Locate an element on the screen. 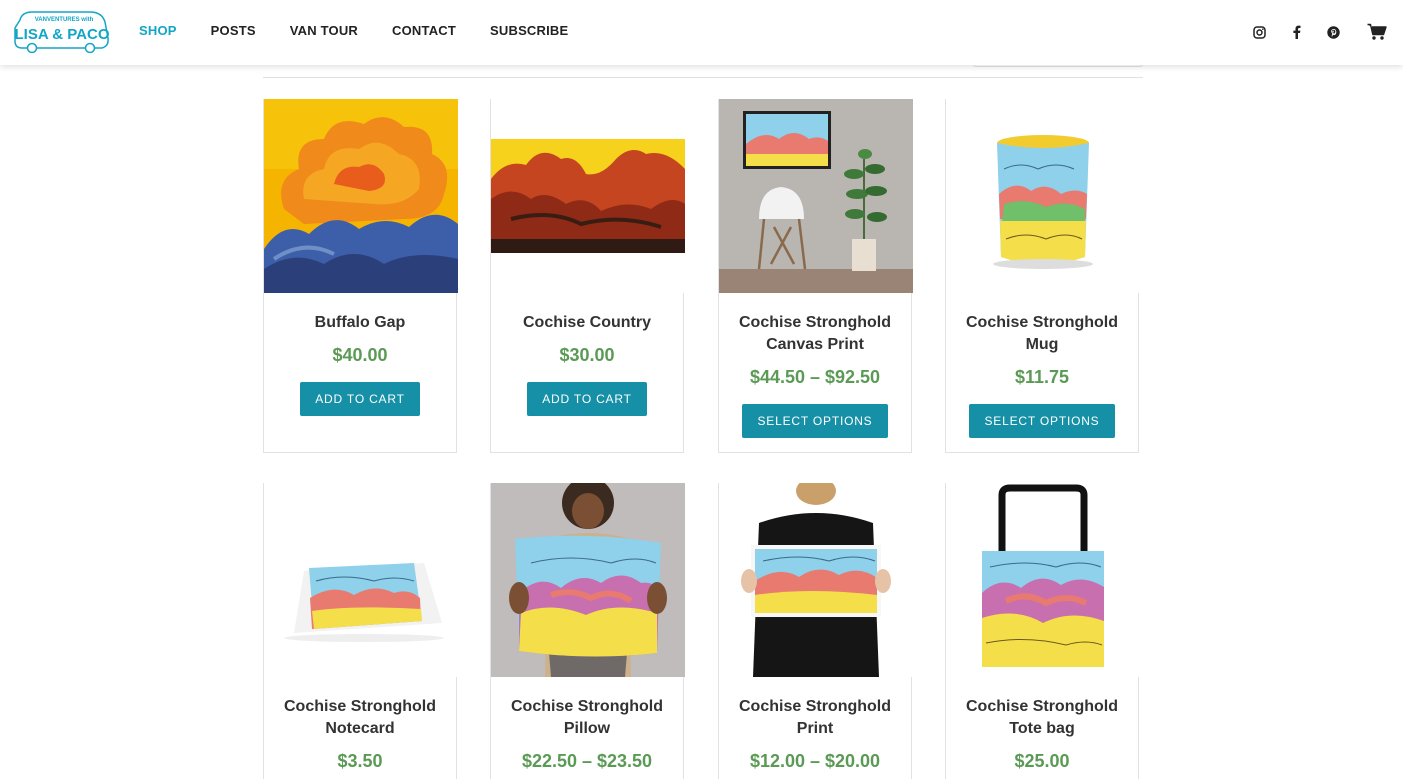  product-image-buffalo-gap is located at coordinates (361, 196).